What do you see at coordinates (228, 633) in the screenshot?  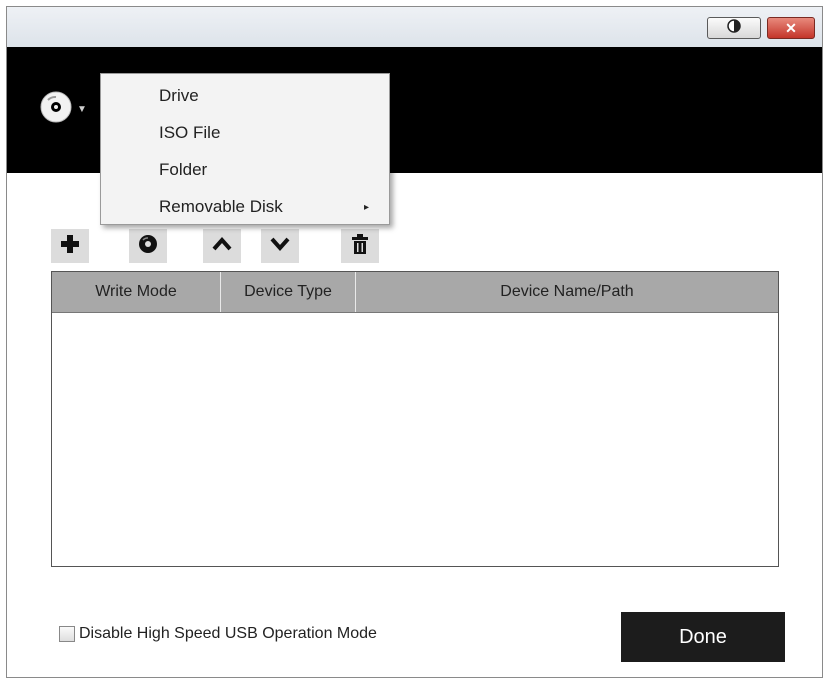 I see `checkbox-label: Disable High Speed USB Operation Mode` at bounding box center [228, 633].